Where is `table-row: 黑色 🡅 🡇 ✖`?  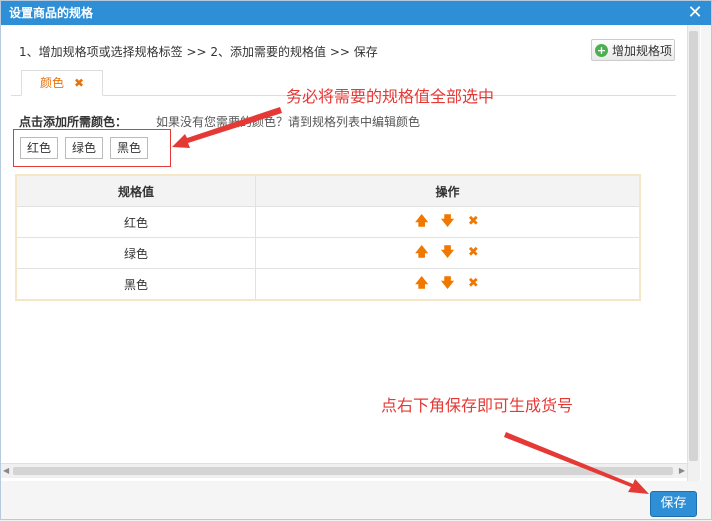
table-row: 黑色 🡅 🡇 ✖ is located at coordinates (328, 284).